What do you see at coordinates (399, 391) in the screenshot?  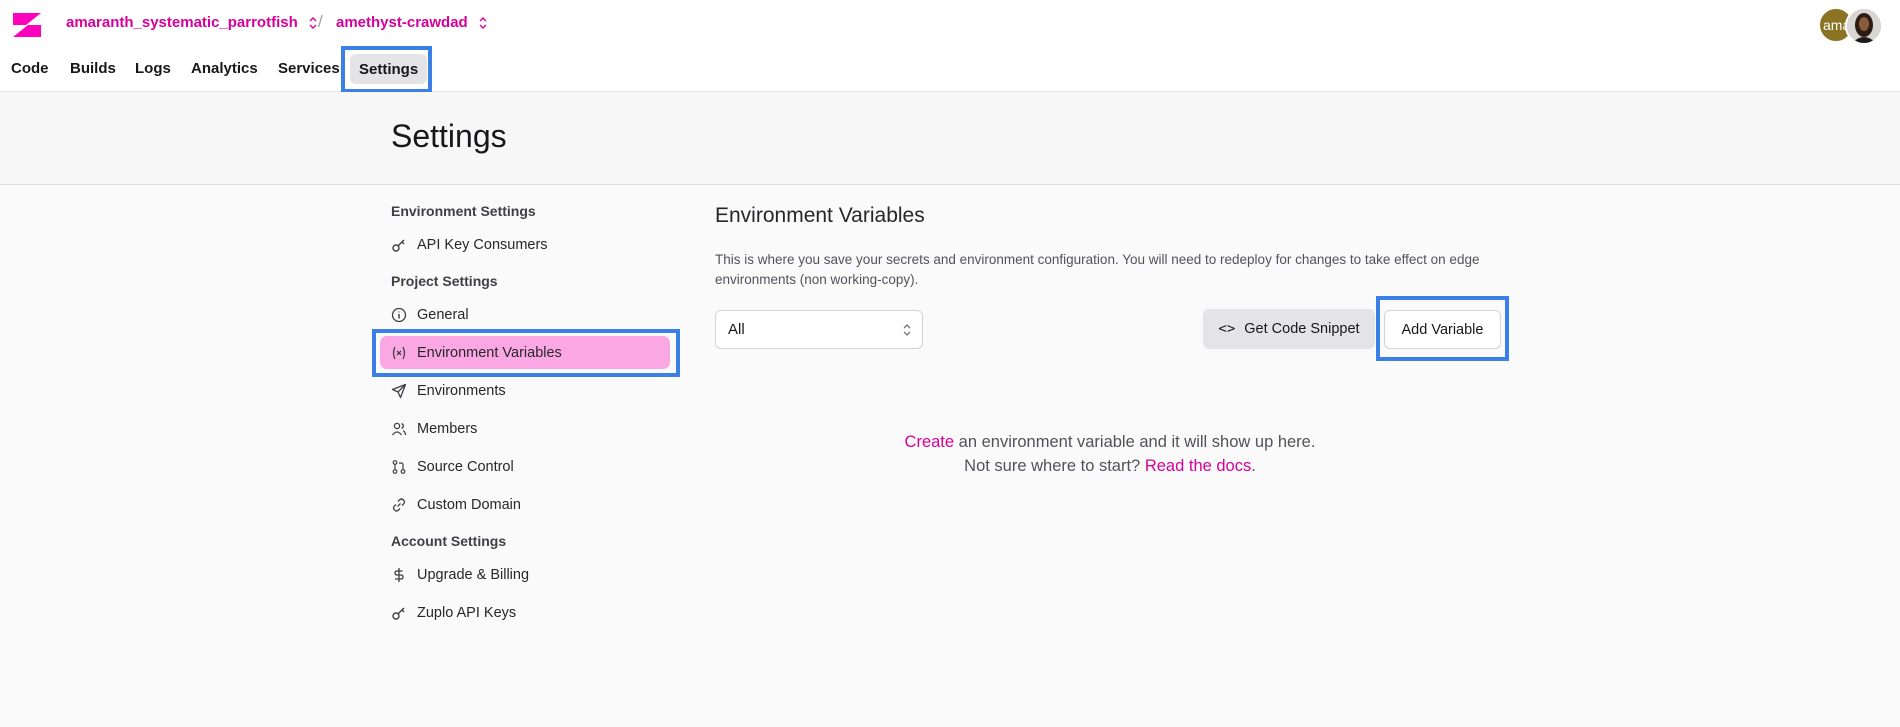 I see `send-icon` at bounding box center [399, 391].